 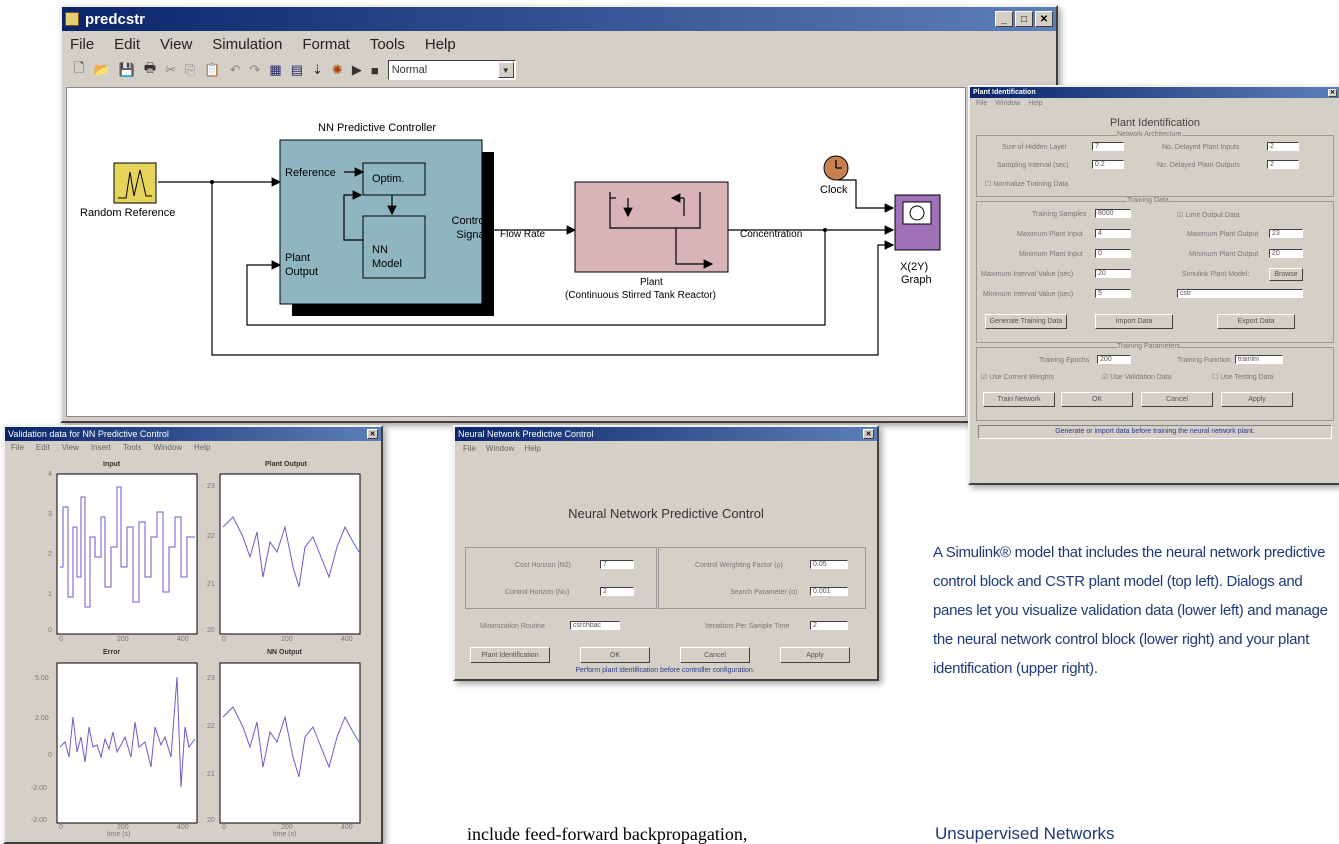 What do you see at coordinates (387, 257) in the screenshot?
I see `nn-model-label: NN Model` at bounding box center [387, 257].